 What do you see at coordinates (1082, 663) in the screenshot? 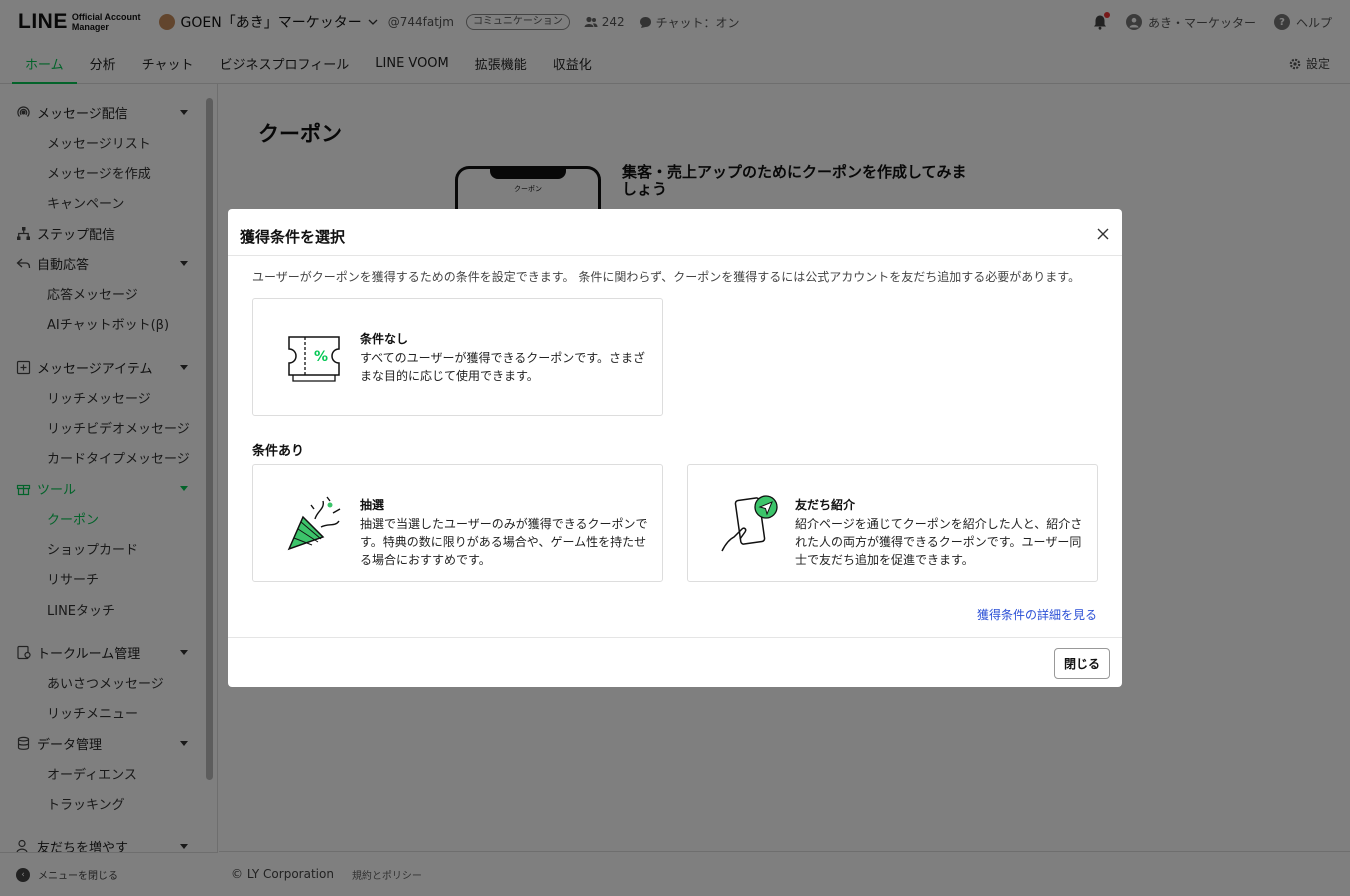
I see `close-button: 閉じる` at bounding box center [1082, 663].